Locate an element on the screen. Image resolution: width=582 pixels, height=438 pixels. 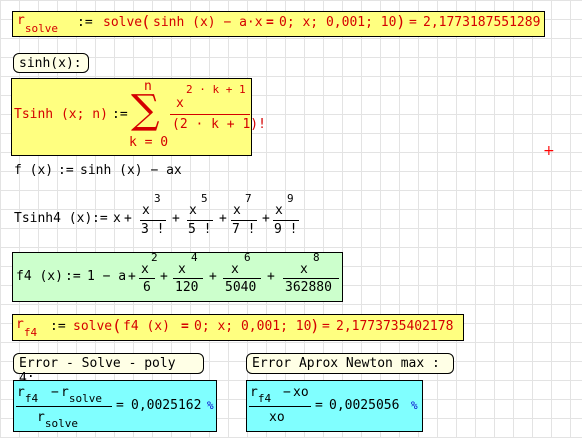
crosshair-cursor-icon: + is located at coordinates (549, 151).